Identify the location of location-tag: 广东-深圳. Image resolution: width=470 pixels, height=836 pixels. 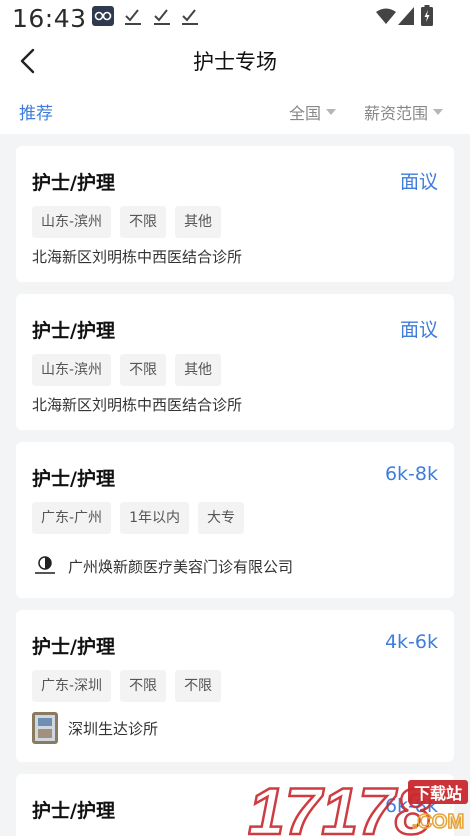
(72, 686).